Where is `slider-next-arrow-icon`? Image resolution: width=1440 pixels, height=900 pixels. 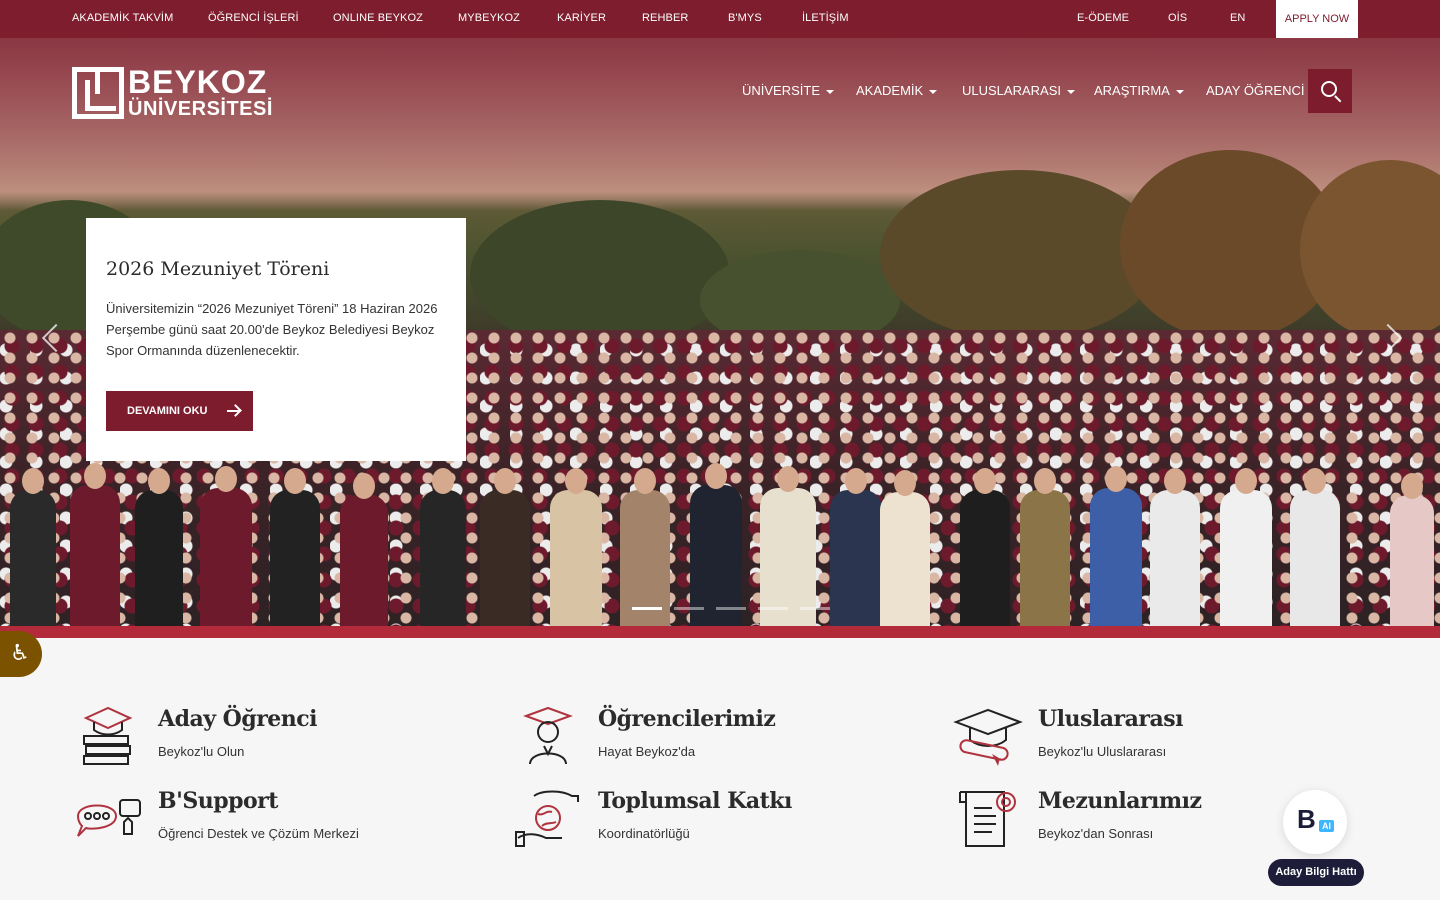 slider-next-arrow-icon is located at coordinates (1392, 338).